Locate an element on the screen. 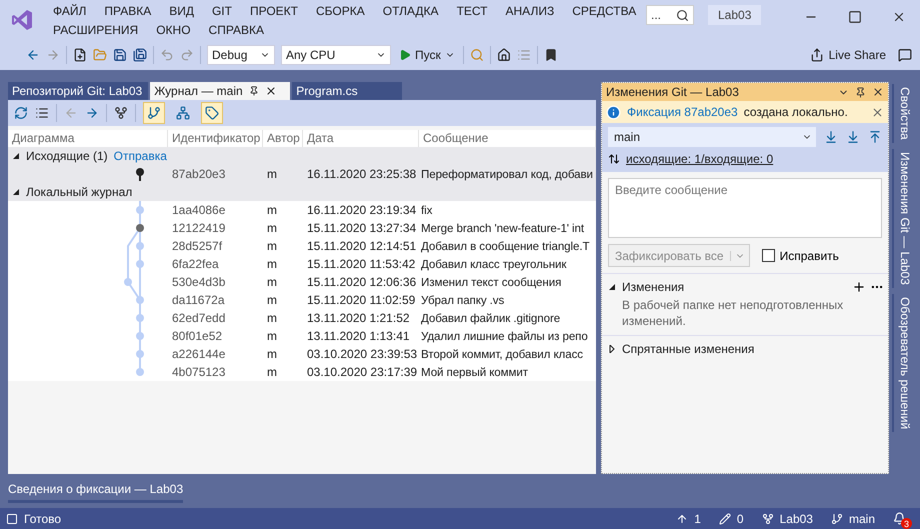 The image size is (920, 529). commit-date: 15.11.2020 11:02:59 is located at coordinates (361, 300).